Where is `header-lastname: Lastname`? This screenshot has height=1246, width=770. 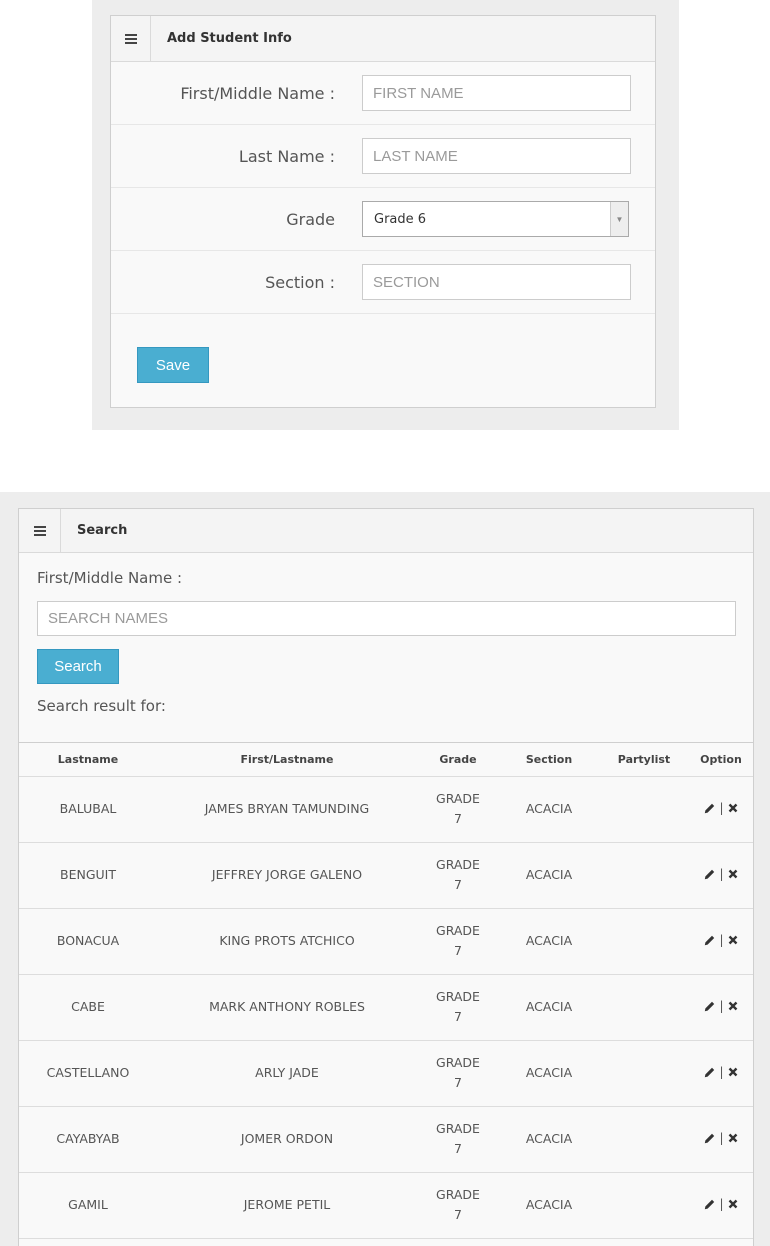
header-lastname: Lastname is located at coordinates (88, 760).